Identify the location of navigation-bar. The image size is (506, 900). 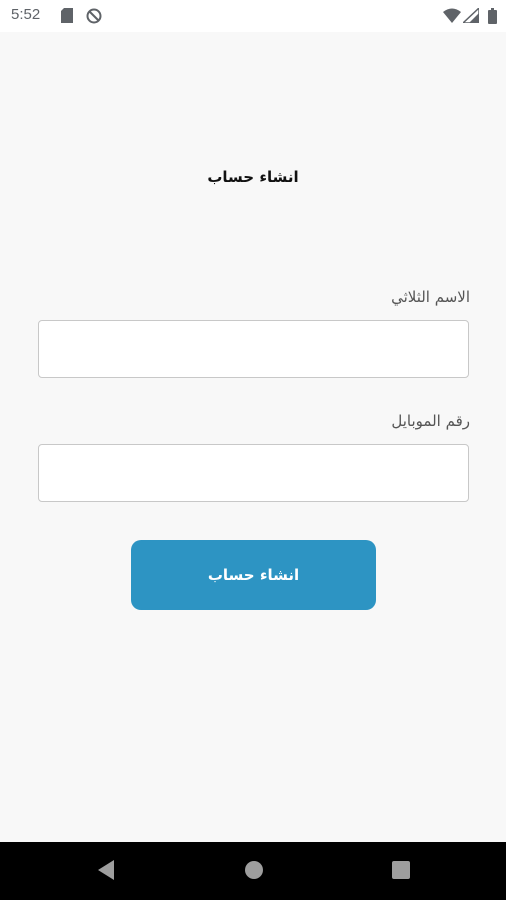
(253, 871).